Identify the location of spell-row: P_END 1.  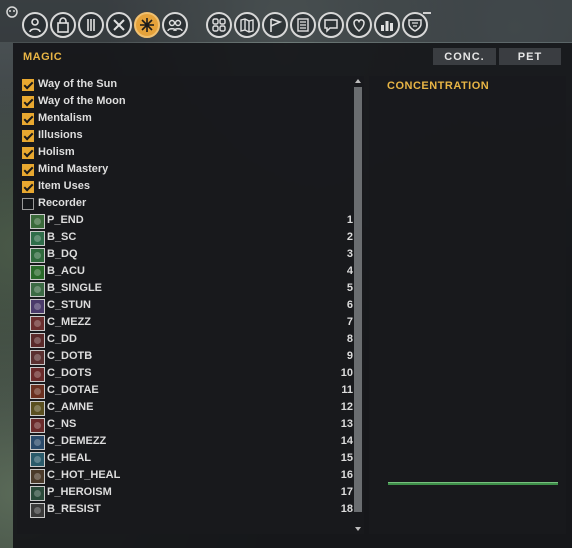
(187, 221).